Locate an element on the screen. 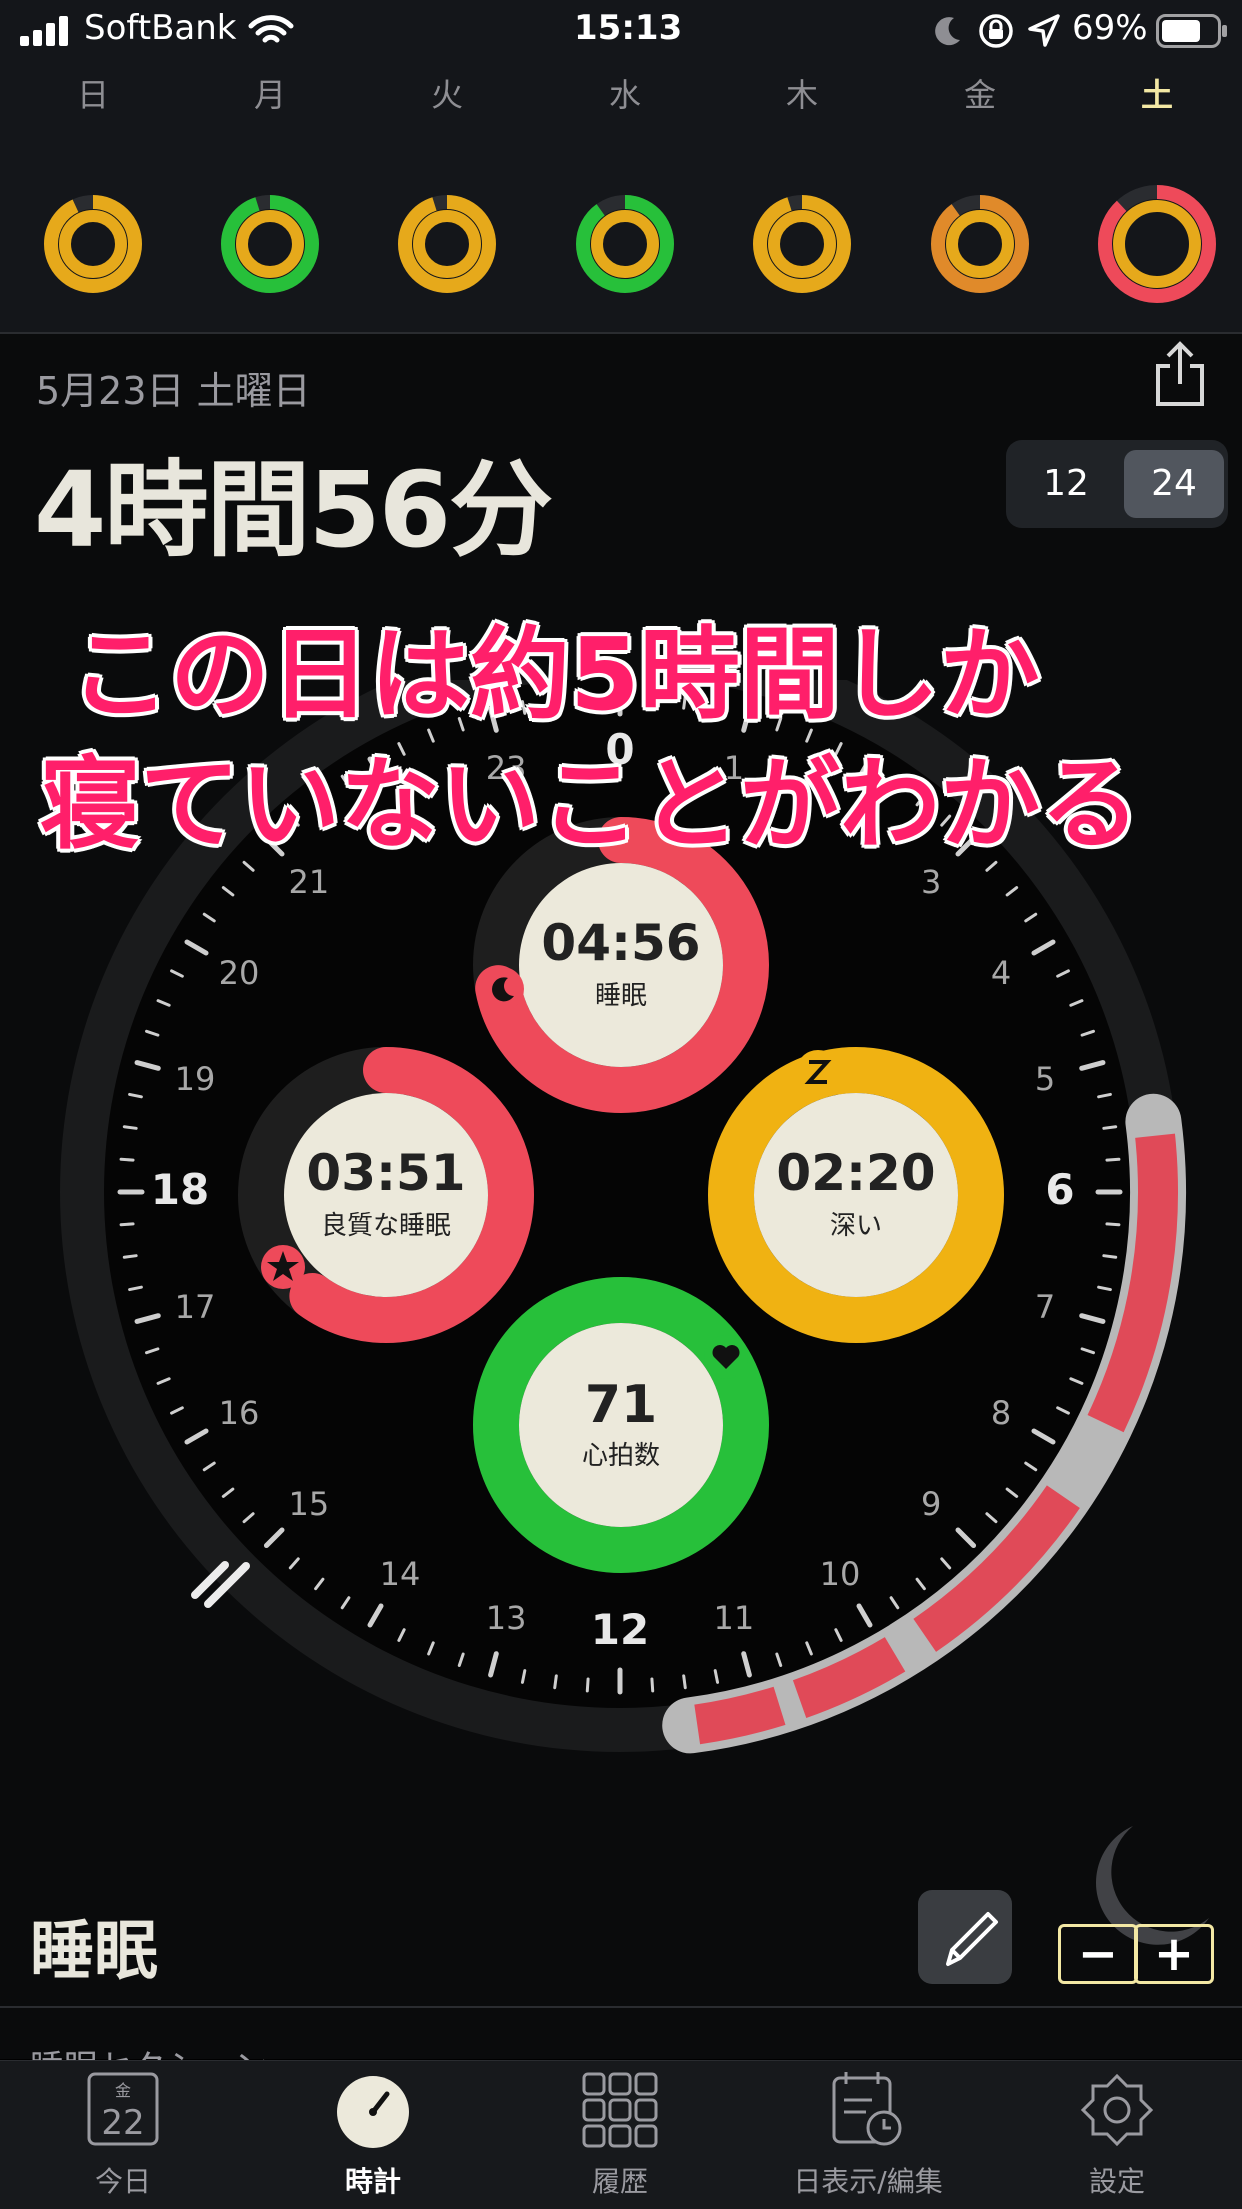 The height and width of the screenshot is (2209, 1242). day-ring-today is located at coordinates (1157, 244).